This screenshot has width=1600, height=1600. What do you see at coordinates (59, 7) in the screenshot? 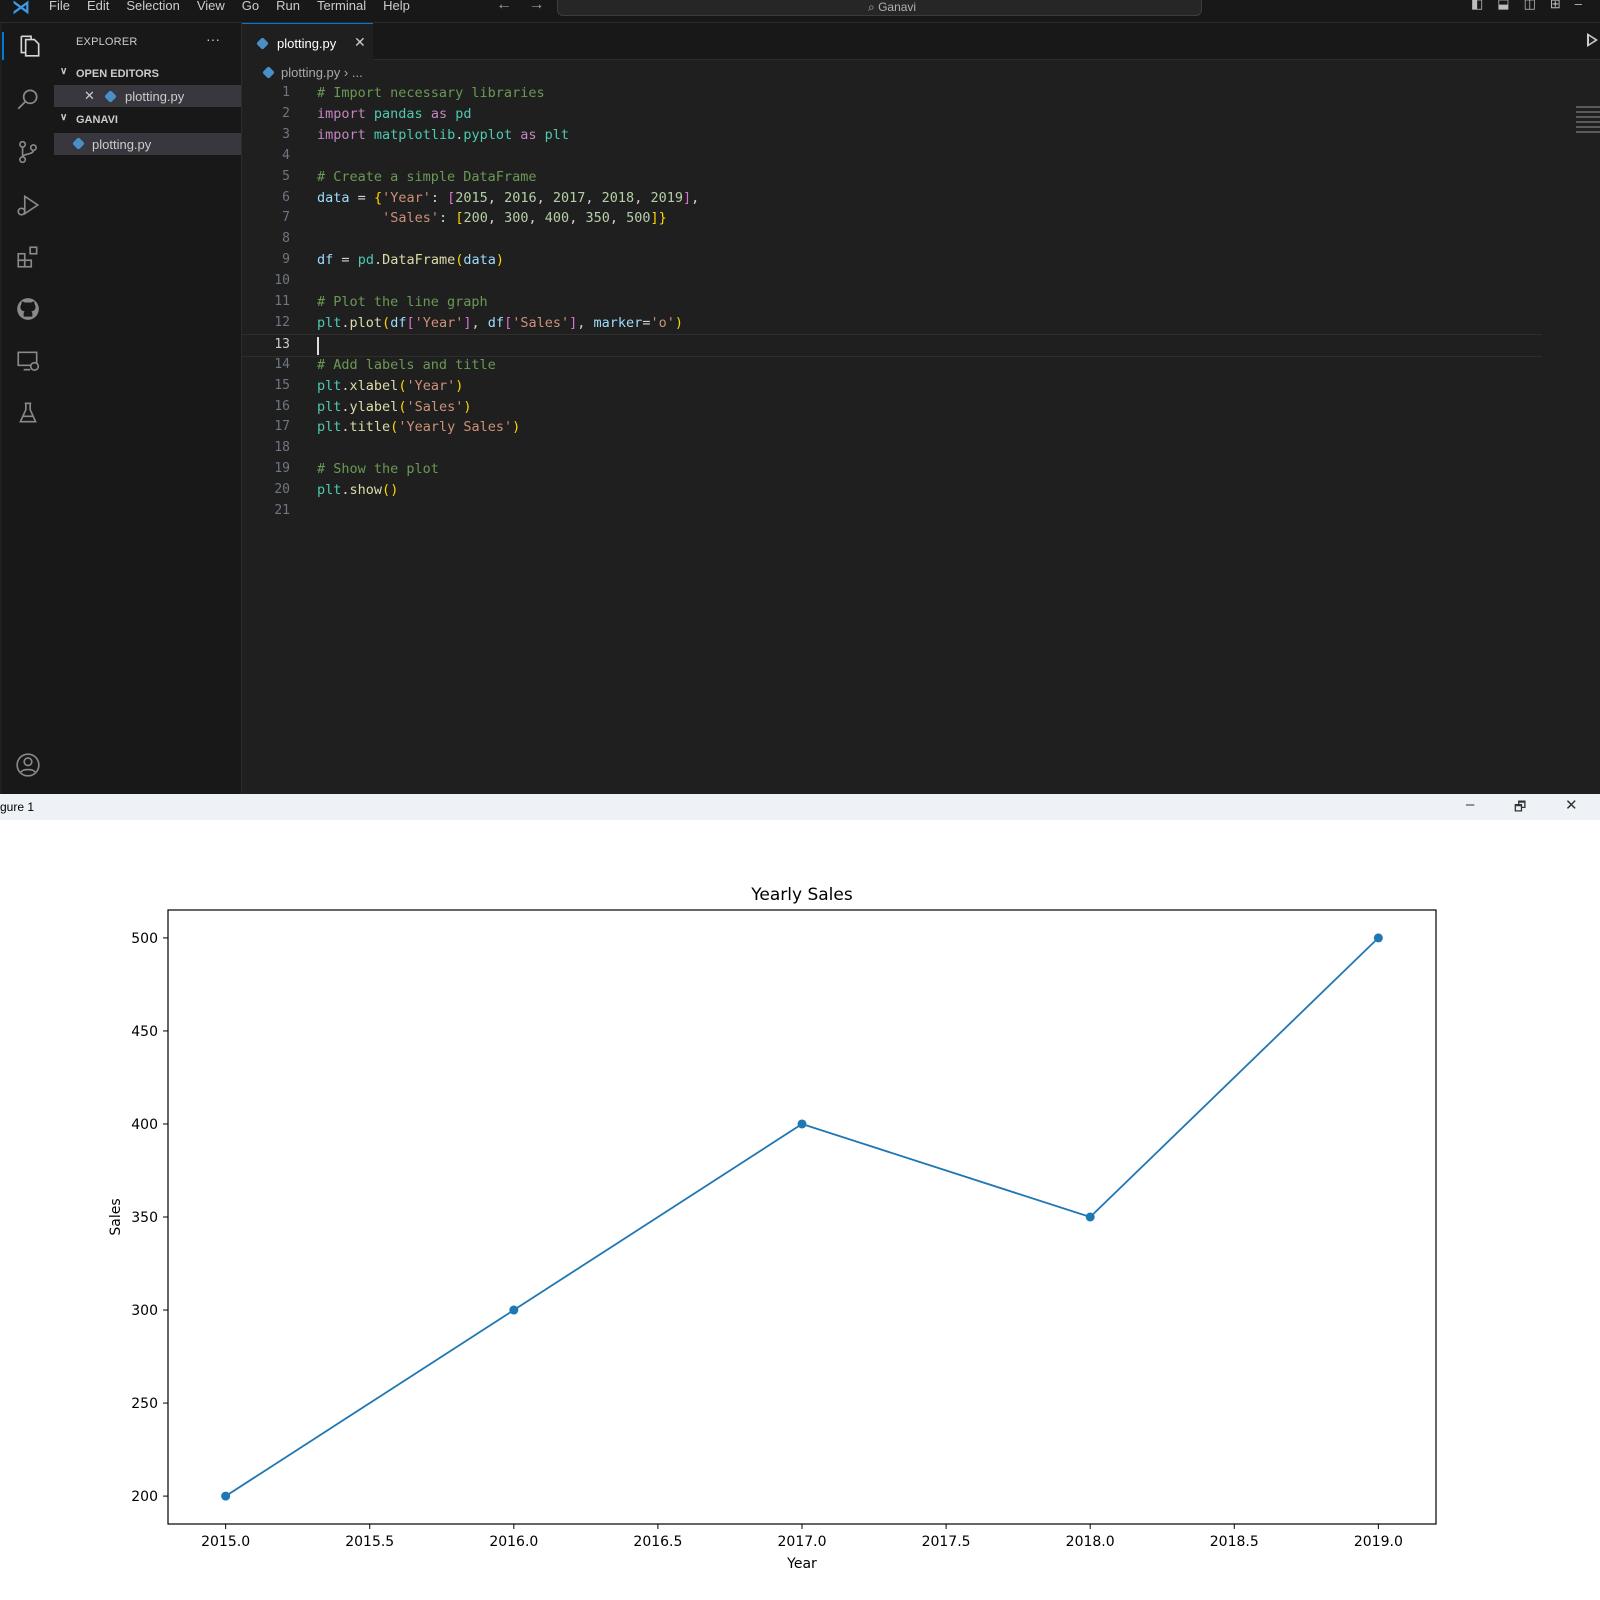
I see `menu-file: File` at bounding box center [59, 7].